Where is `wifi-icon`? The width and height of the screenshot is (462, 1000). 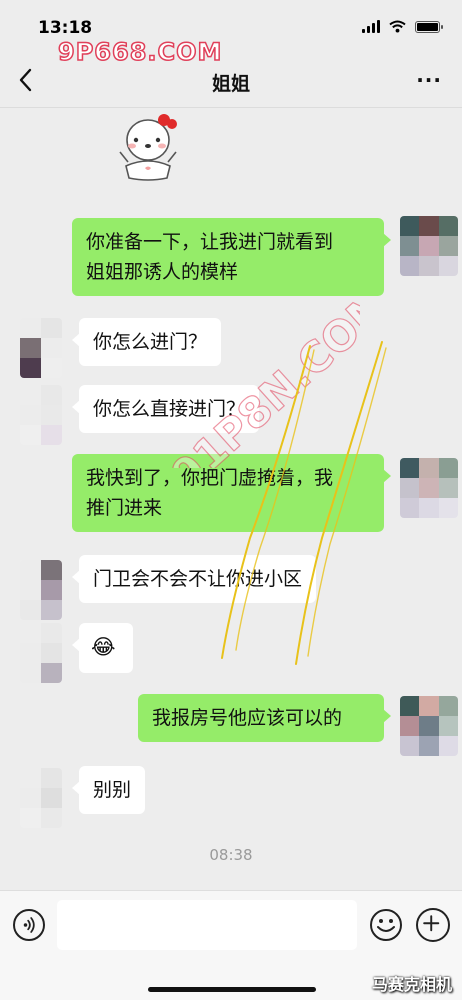
wifi-icon is located at coordinates (397, 26).